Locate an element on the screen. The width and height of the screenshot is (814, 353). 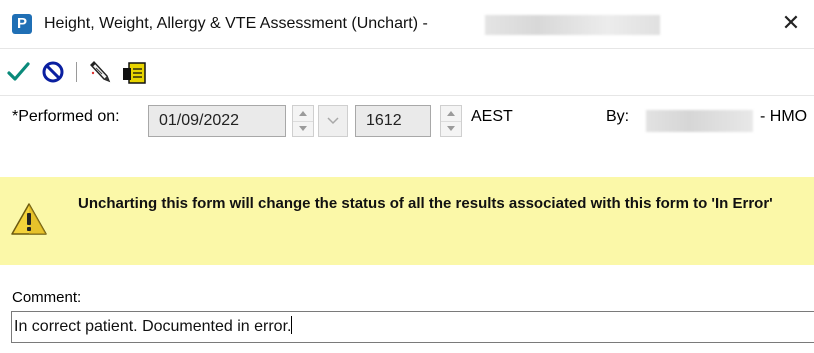
date-spinner is located at coordinates (303, 121).